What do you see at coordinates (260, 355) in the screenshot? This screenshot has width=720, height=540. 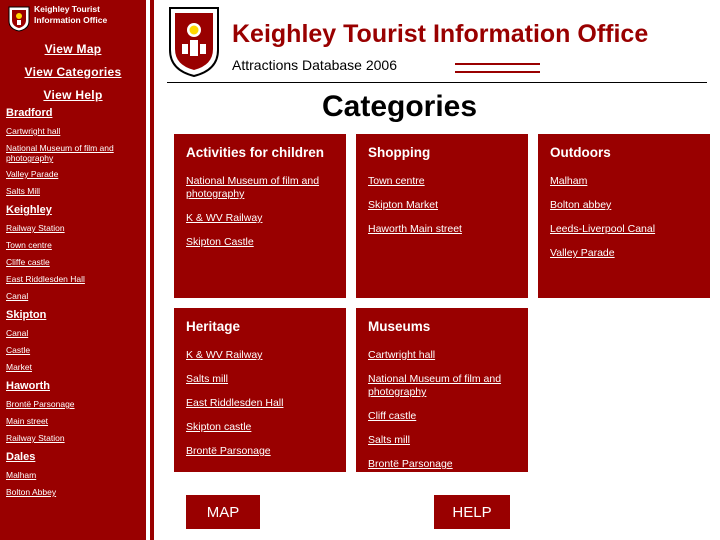 I see `card-link-kwv-railway-heritage: K & WV Railway` at bounding box center [260, 355].